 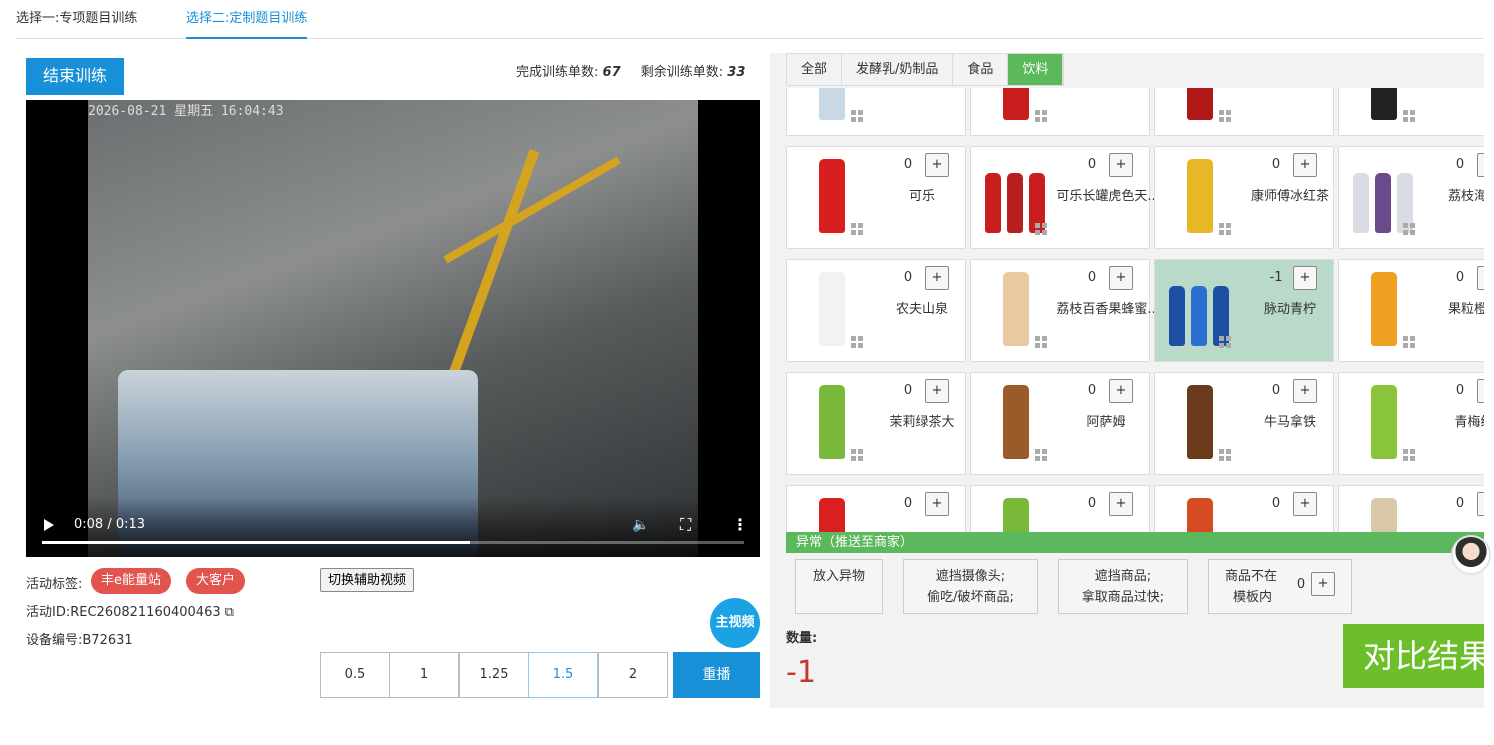 I want to click on product-card: 0 + 农夫山泉, so click(x=876, y=310).